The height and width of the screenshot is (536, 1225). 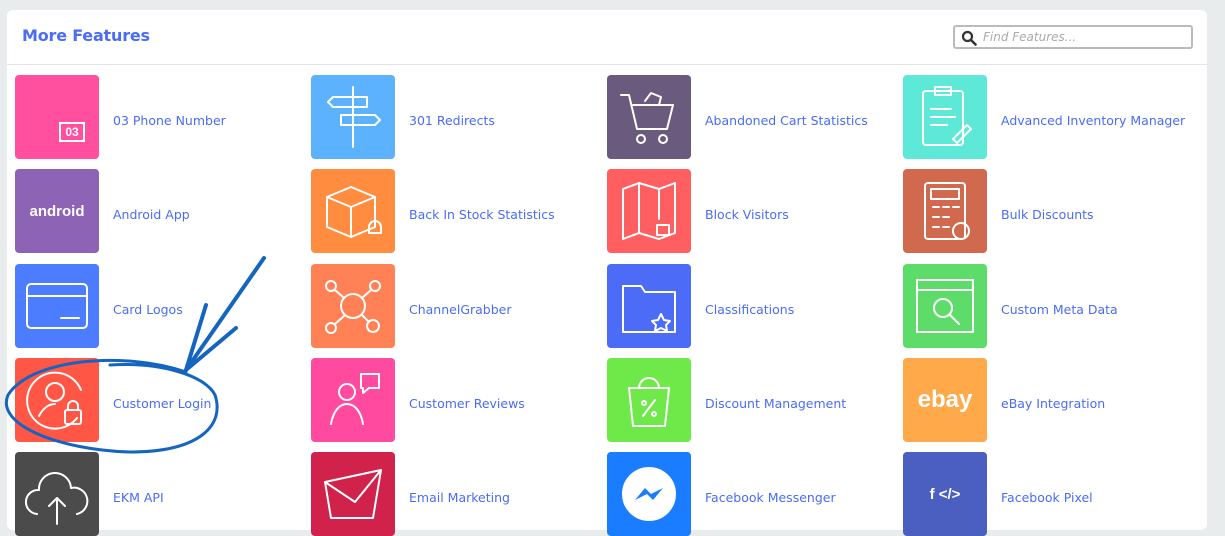 I want to click on tile-text: ebay, so click(x=945, y=399).